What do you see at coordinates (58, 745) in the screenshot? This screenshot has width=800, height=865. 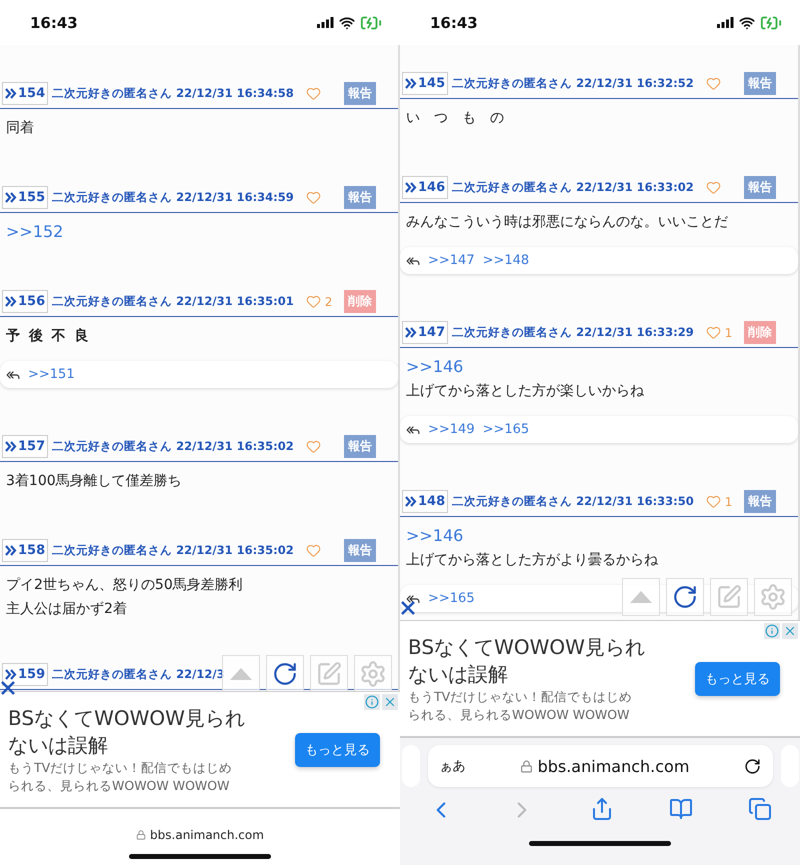 I see `ad-headline: ないは誤解` at bounding box center [58, 745].